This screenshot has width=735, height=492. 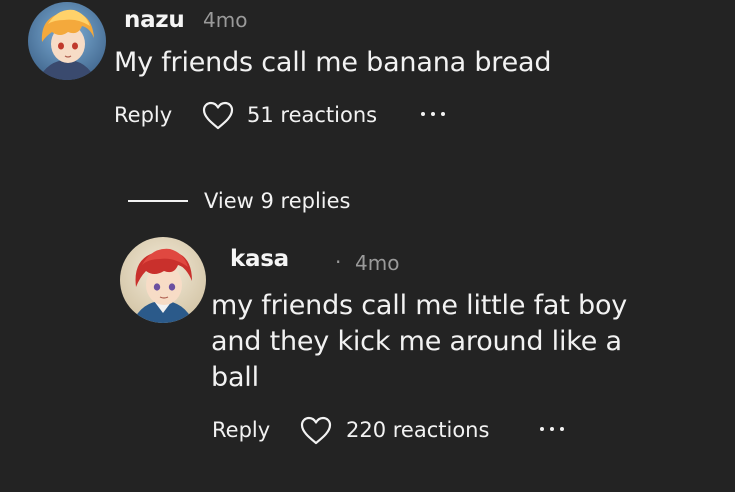 I want to click on comment-username: nazu, so click(x=154, y=20).